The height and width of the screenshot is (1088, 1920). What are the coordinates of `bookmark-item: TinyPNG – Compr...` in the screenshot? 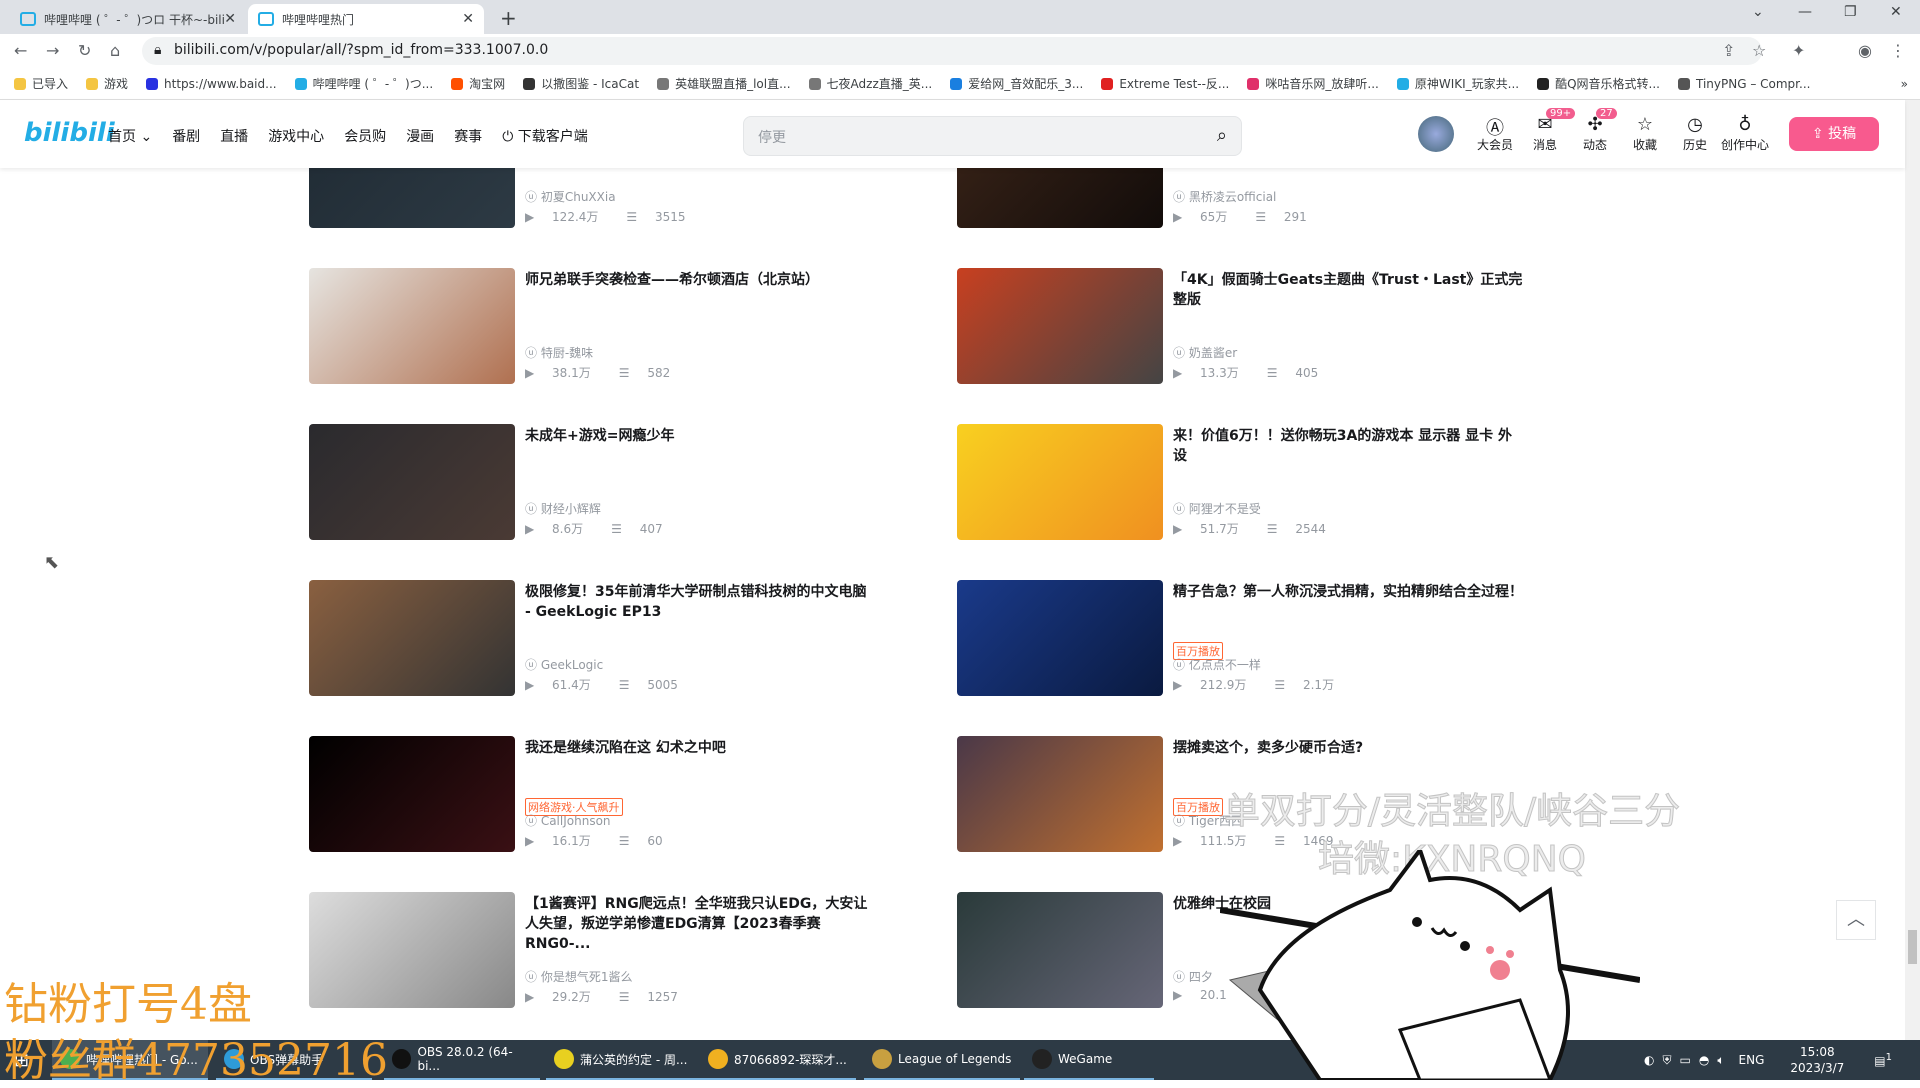 It's located at (1744, 84).